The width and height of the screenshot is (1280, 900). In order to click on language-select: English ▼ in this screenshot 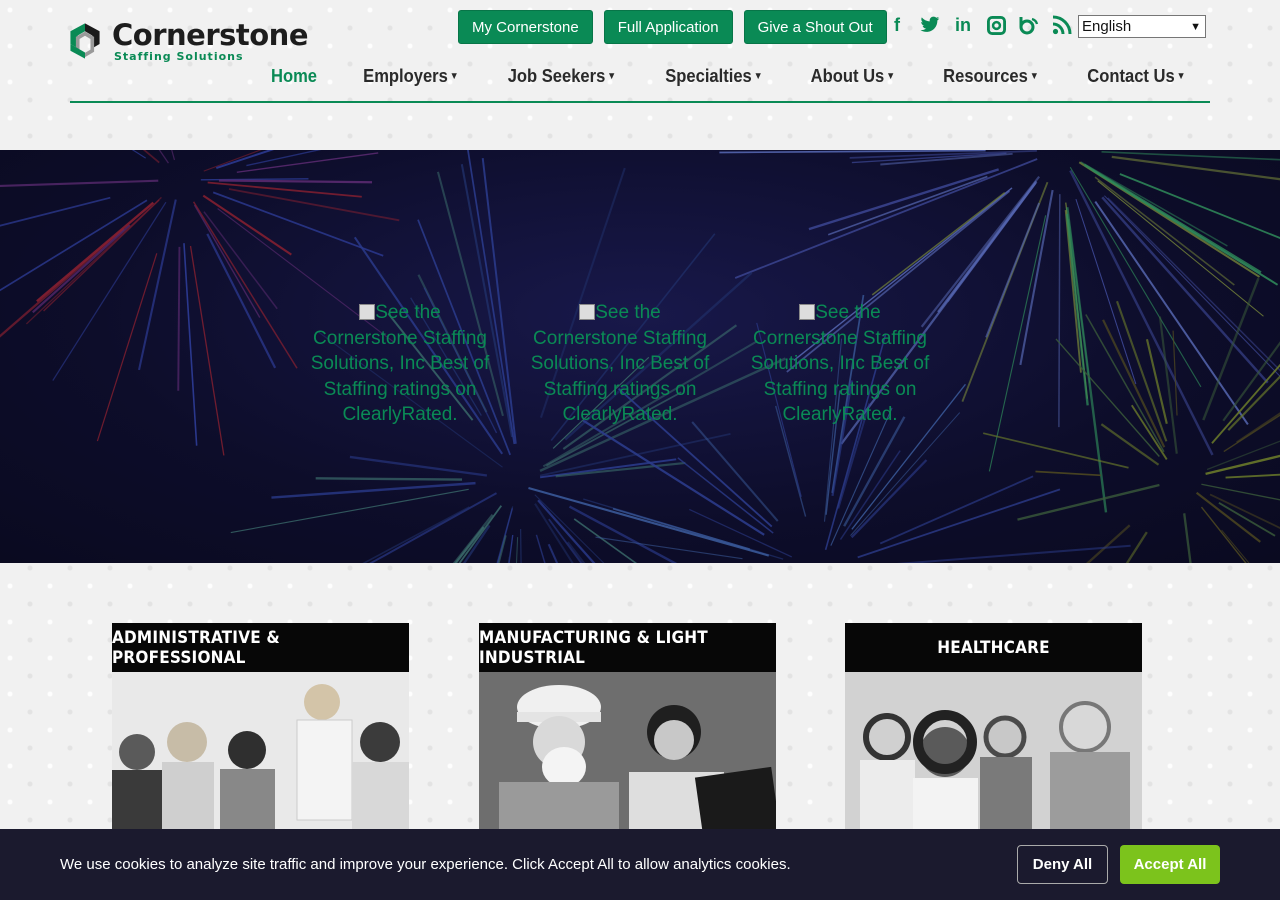, I will do `click(1142, 26)`.